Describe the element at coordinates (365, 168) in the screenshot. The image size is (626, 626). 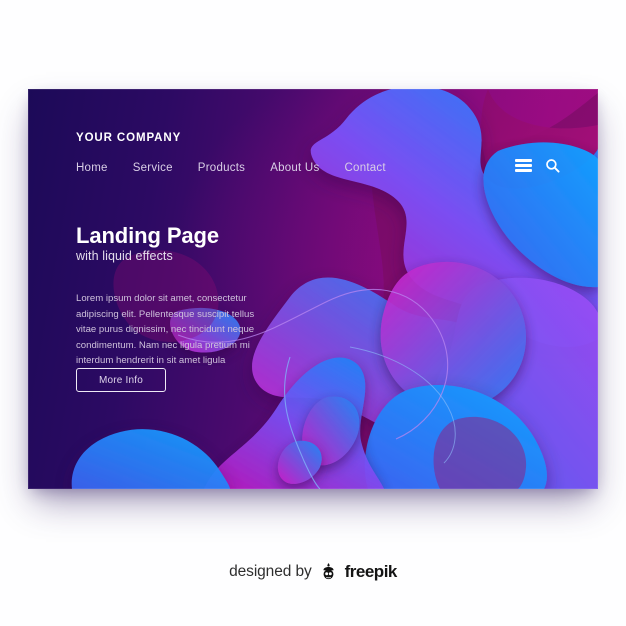
I see `nav-item-contact: Contact` at that location.